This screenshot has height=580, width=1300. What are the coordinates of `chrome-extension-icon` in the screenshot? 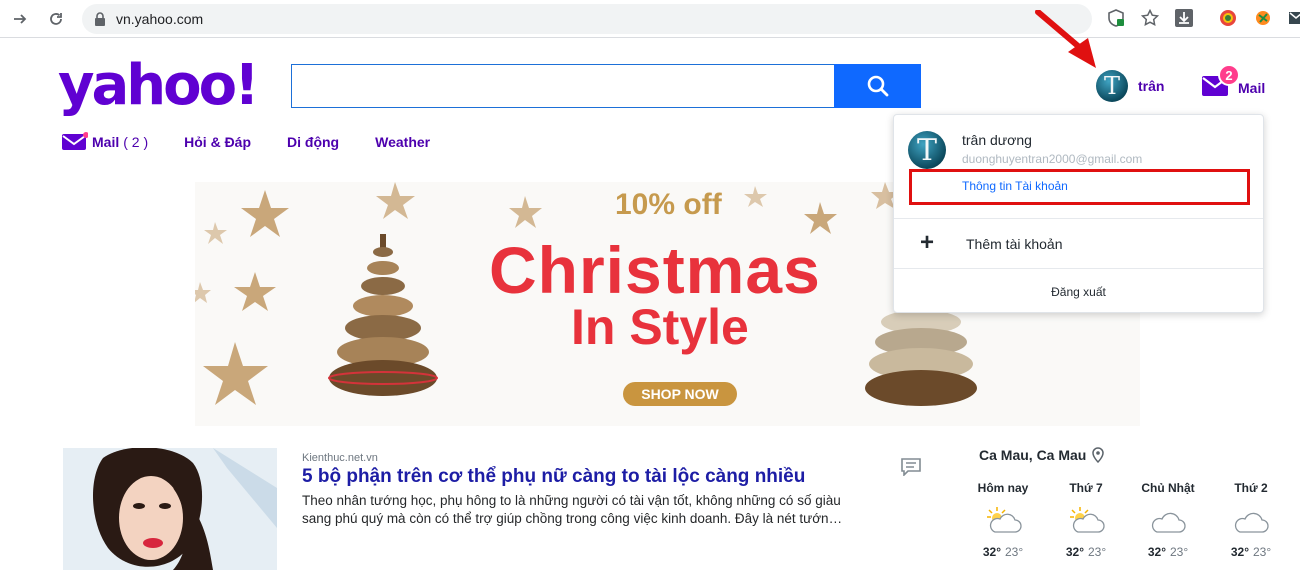 It's located at (1228, 18).